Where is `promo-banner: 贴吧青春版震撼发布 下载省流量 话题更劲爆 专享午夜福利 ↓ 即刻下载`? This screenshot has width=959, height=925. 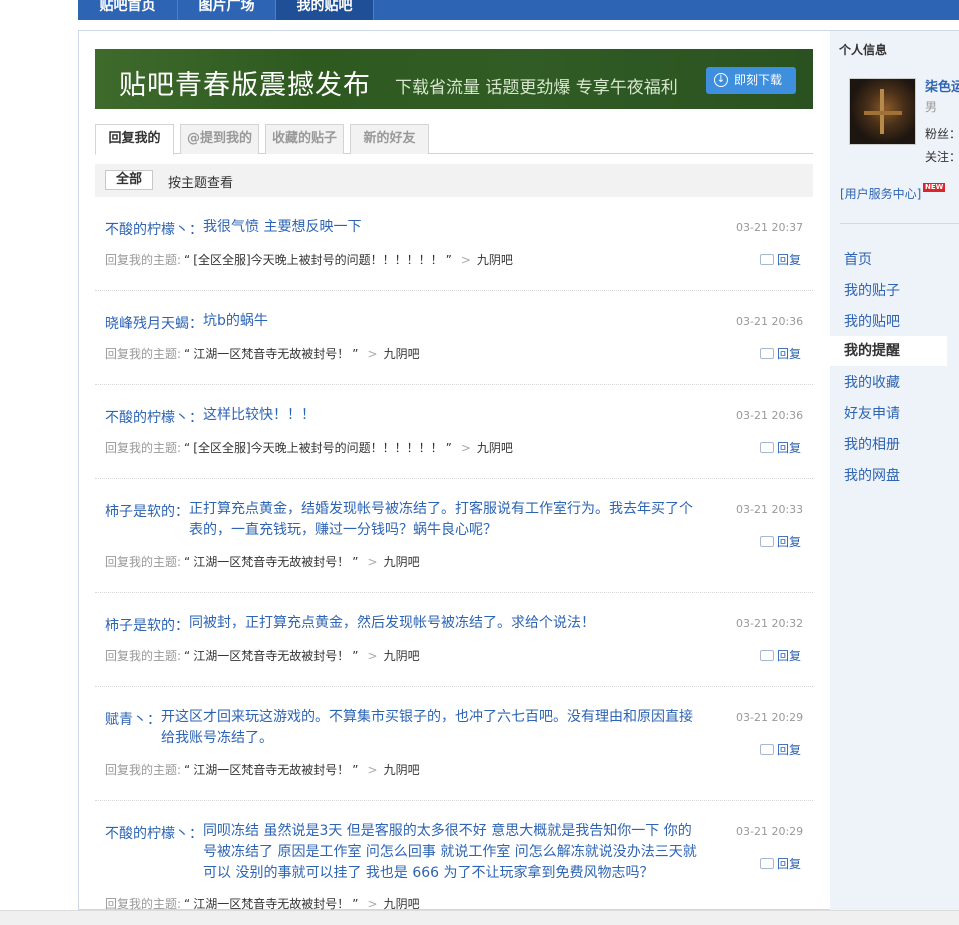
promo-banner: 贴吧青春版震撼发布 下载省流量 话题更劲爆 专享午夜福利 ↓ 即刻下载 is located at coordinates (454, 79).